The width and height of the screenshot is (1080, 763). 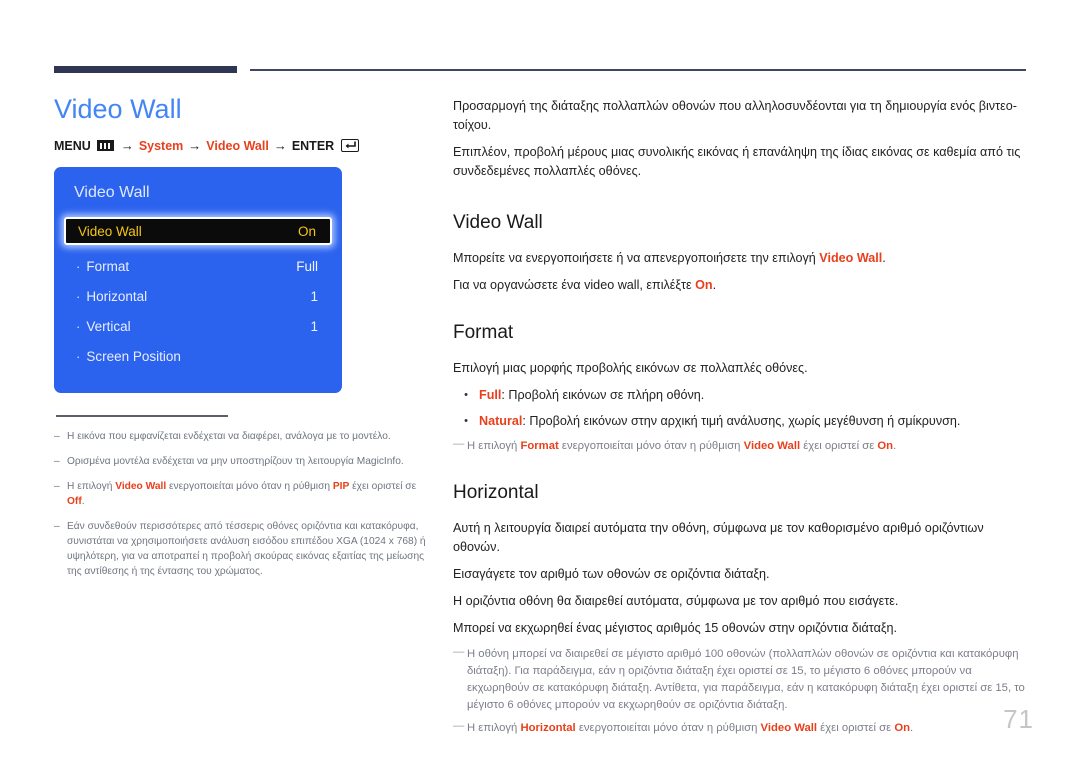 What do you see at coordinates (280, 145) in the screenshot?
I see `arrow-icon-3: →` at bounding box center [280, 145].